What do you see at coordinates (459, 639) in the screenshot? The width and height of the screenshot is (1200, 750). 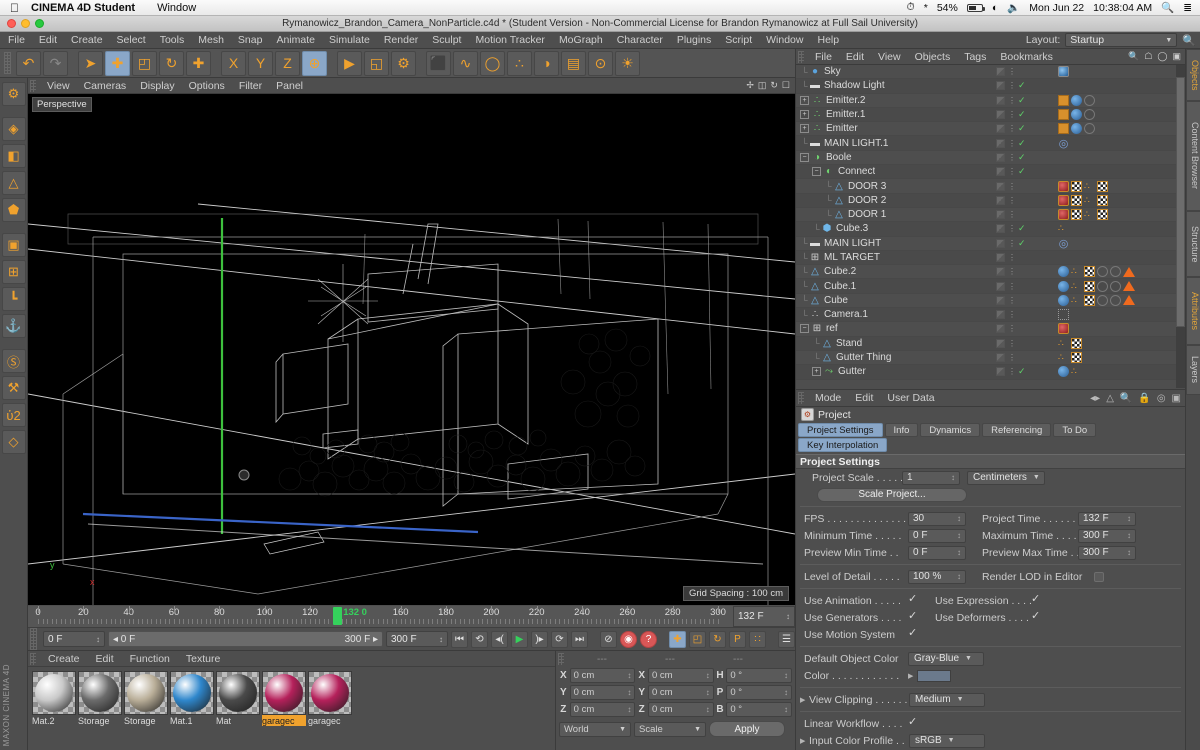 I see `go-to-start-button: ⏮` at bounding box center [459, 639].